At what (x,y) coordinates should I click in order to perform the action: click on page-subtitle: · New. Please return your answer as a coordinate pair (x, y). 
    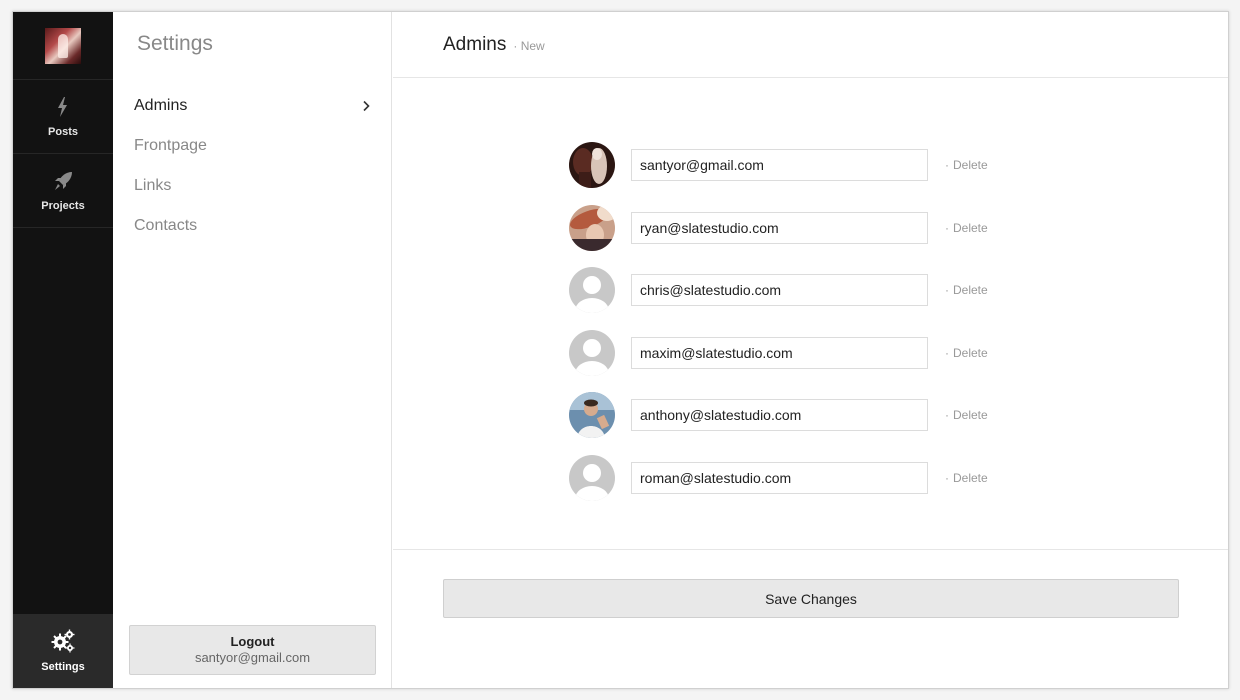
    Looking at the image, I should click on (528, 46).